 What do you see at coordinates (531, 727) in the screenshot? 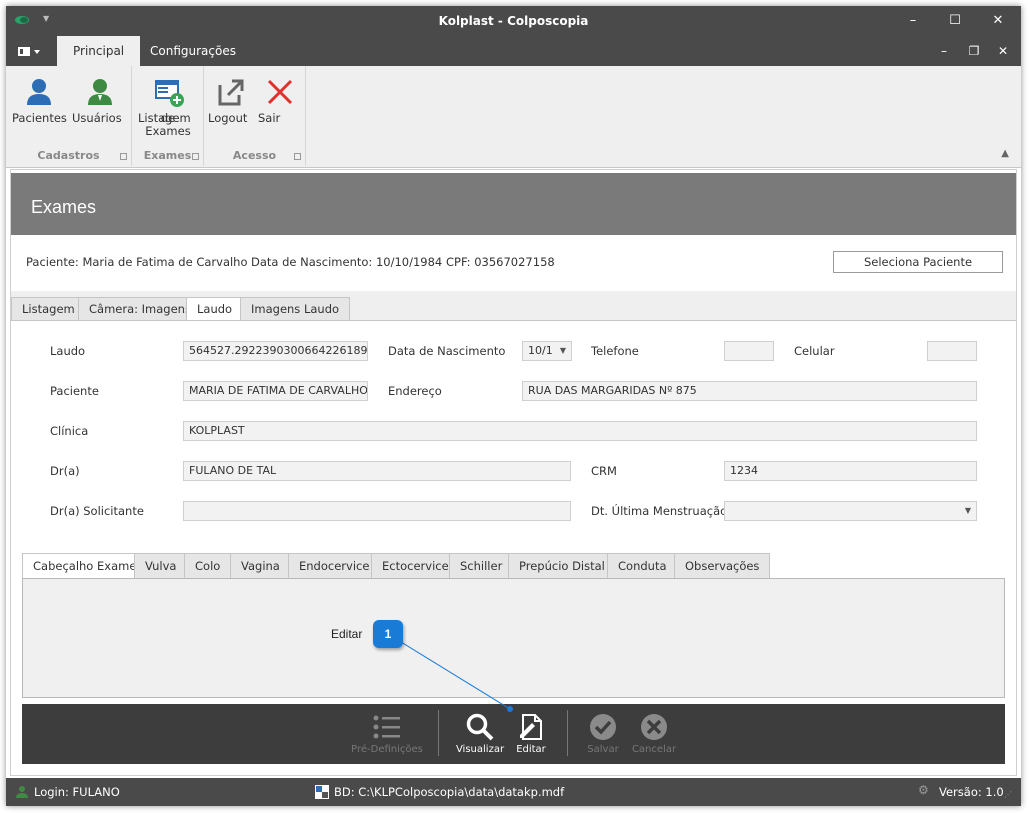
I see `edit-icon` at bounding box center [531, 727].